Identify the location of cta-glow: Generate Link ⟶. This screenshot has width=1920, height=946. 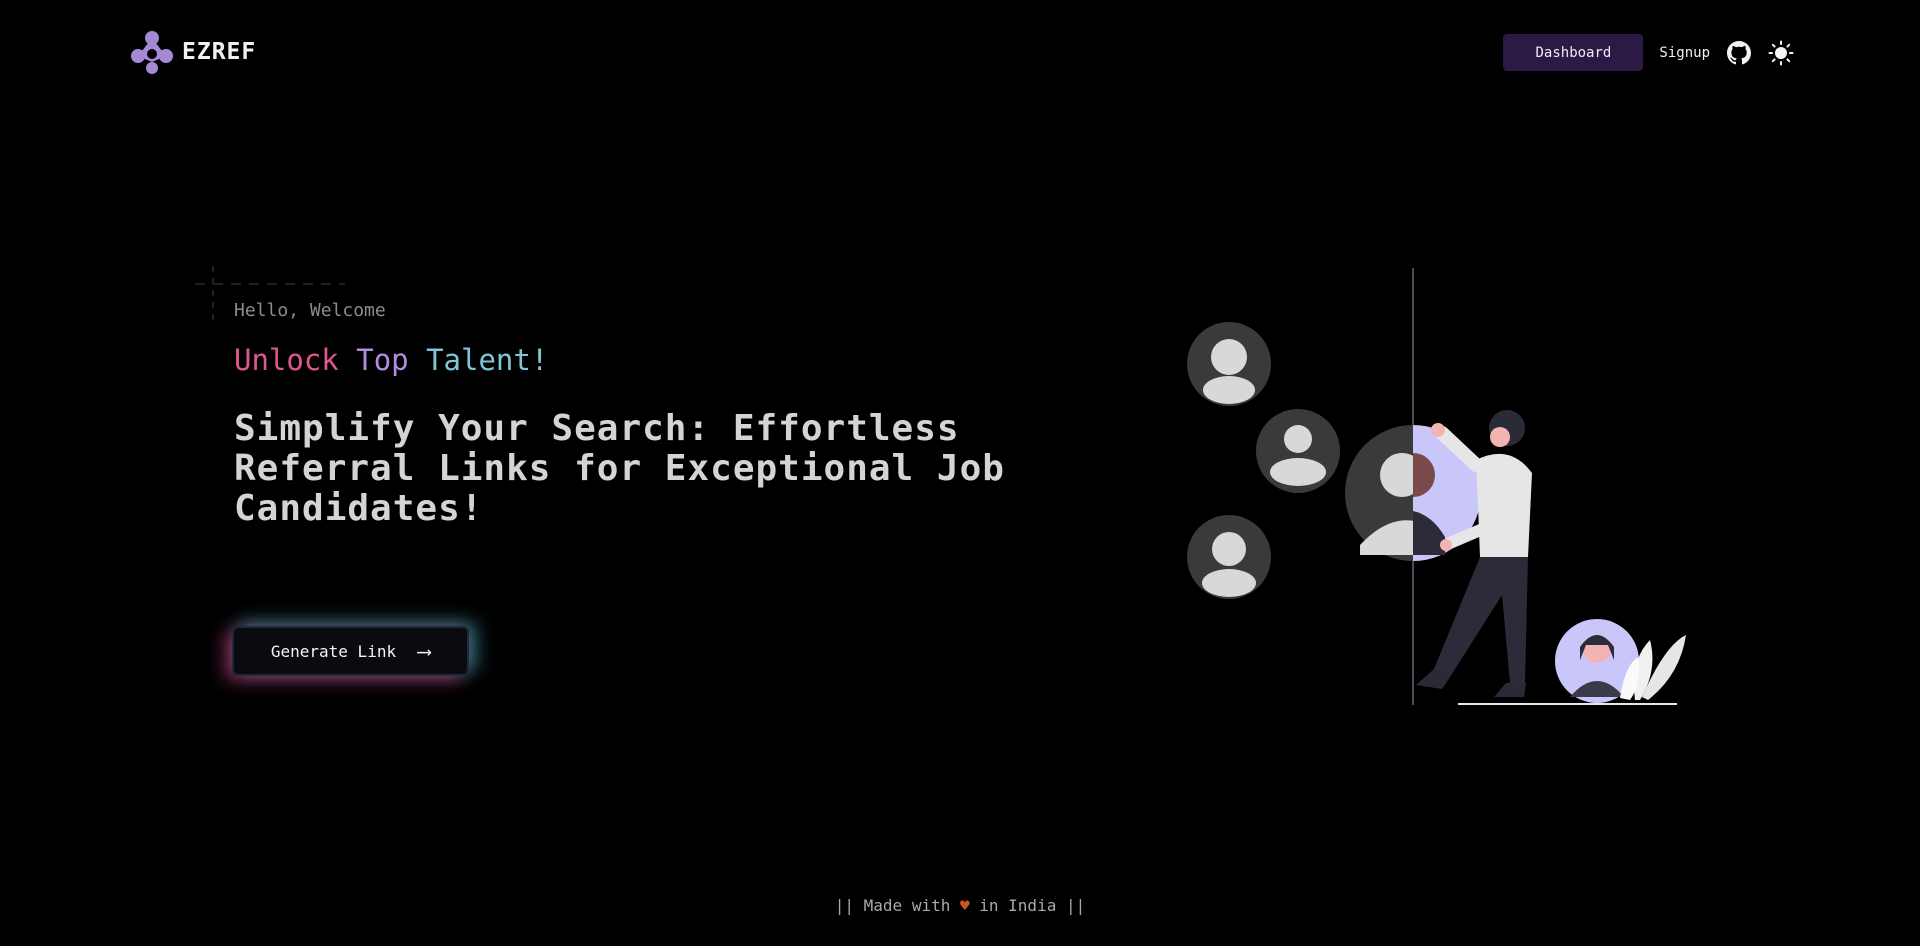
(350, 651).